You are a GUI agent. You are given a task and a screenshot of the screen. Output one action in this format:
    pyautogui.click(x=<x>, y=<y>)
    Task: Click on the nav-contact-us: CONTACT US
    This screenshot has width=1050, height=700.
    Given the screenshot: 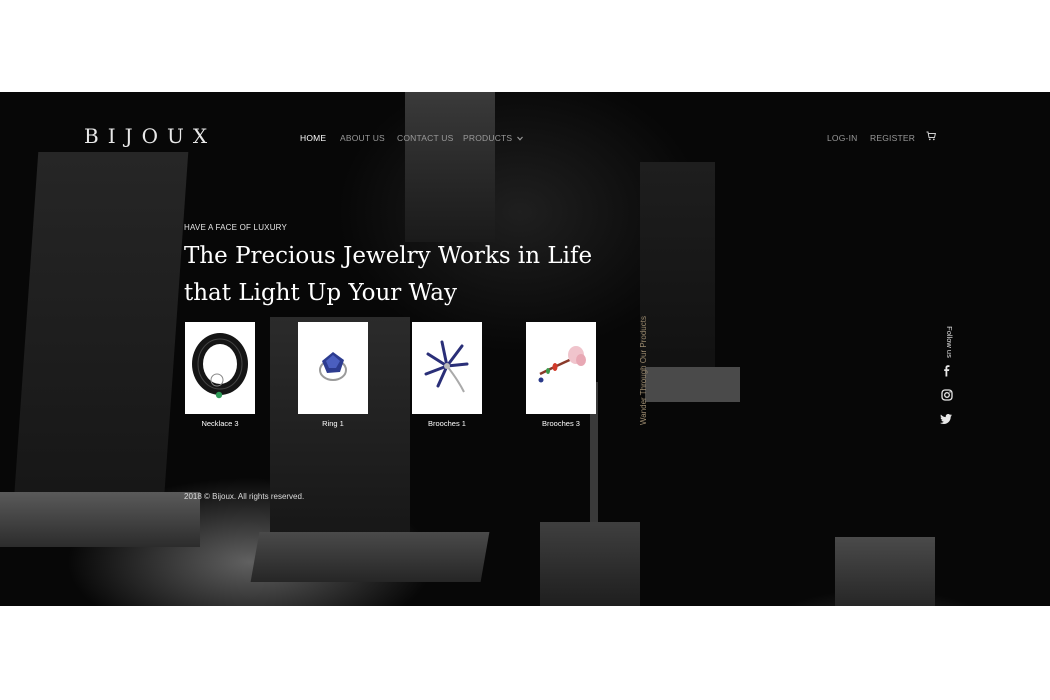 What is the action you would take?
    pyautogui.click(x=425, y=138)
    